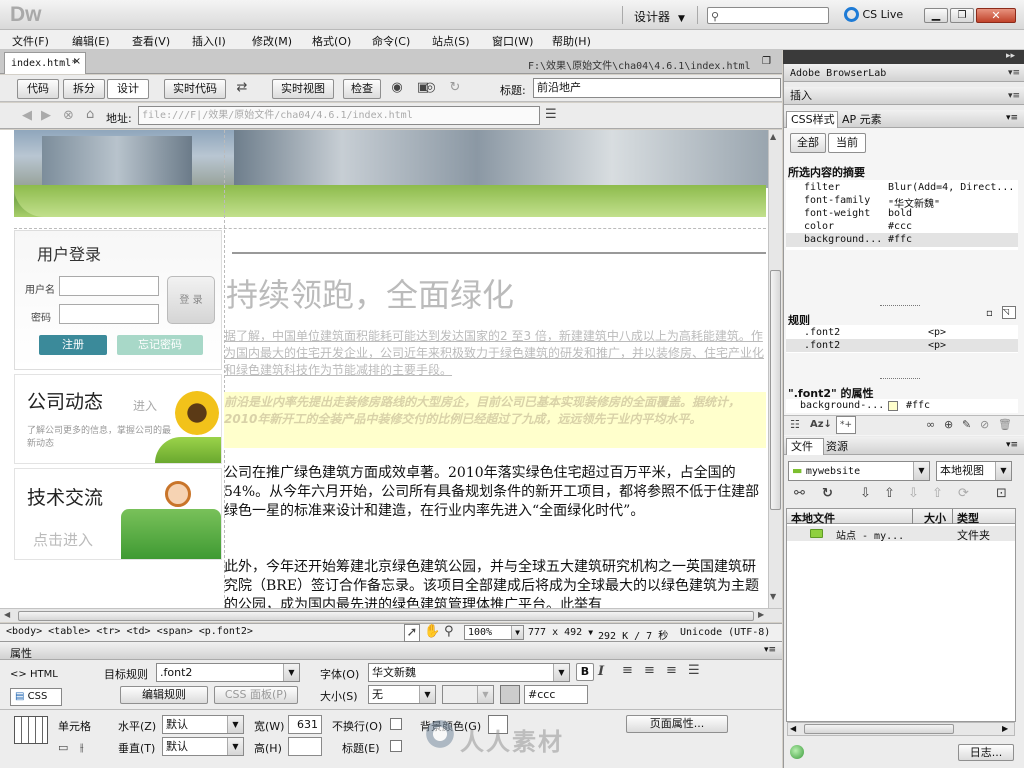  I want to click on panel-menu-icon: ▾≡, so click(1014, 96).